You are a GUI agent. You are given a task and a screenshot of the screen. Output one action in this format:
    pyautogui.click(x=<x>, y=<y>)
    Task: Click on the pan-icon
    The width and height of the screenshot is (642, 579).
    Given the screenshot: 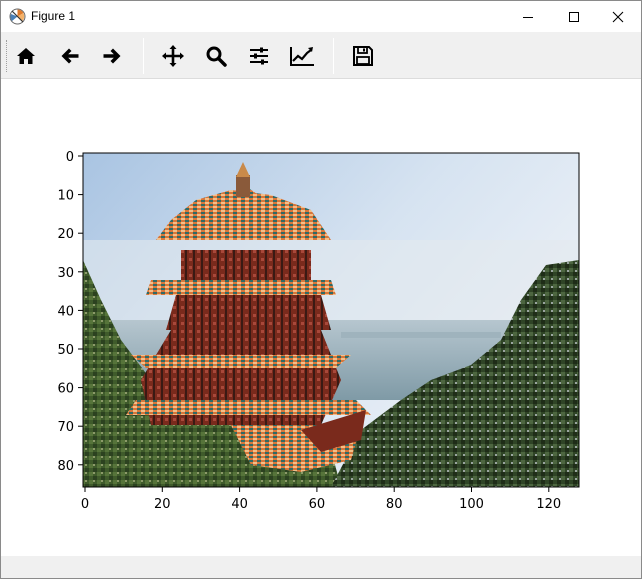 What is the action you would take?
    pyautogui.click(x=173, y=56)
    